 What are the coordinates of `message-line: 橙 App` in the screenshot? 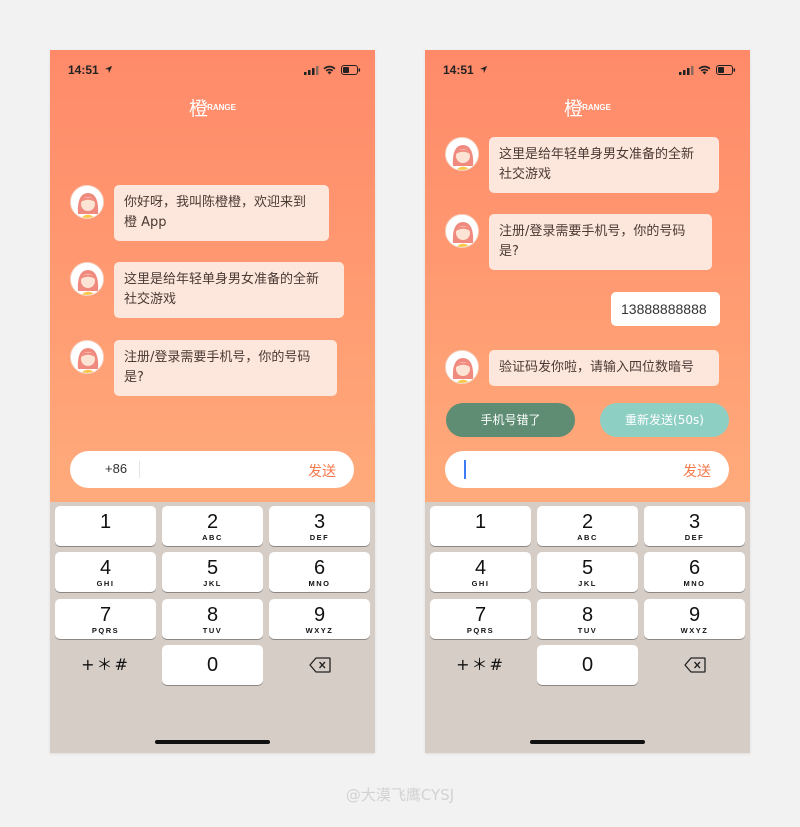 It's located at (145, 222).